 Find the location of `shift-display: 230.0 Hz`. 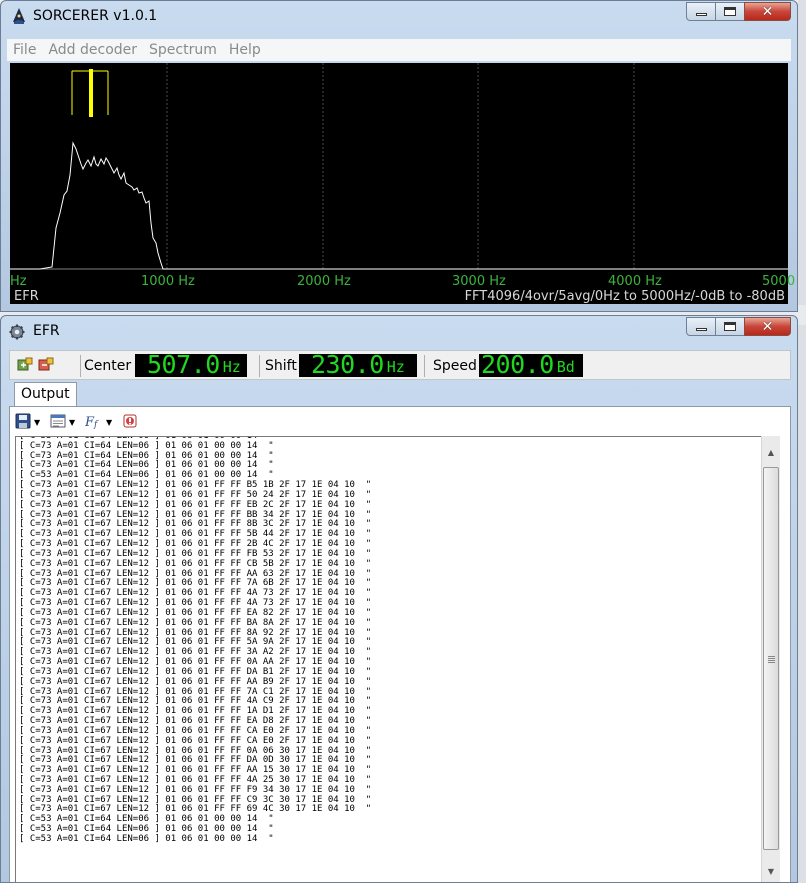

shift-display: 230.0 Hz is located at coordinates (358, 365).